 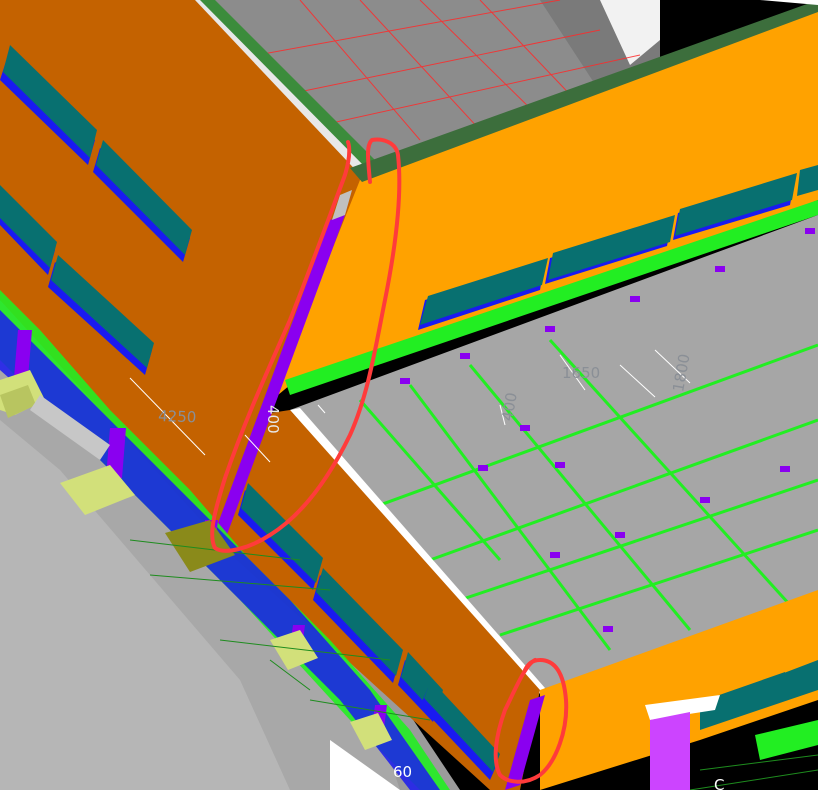 I want to click on axis-label: 60, so click(x=402, y=772).